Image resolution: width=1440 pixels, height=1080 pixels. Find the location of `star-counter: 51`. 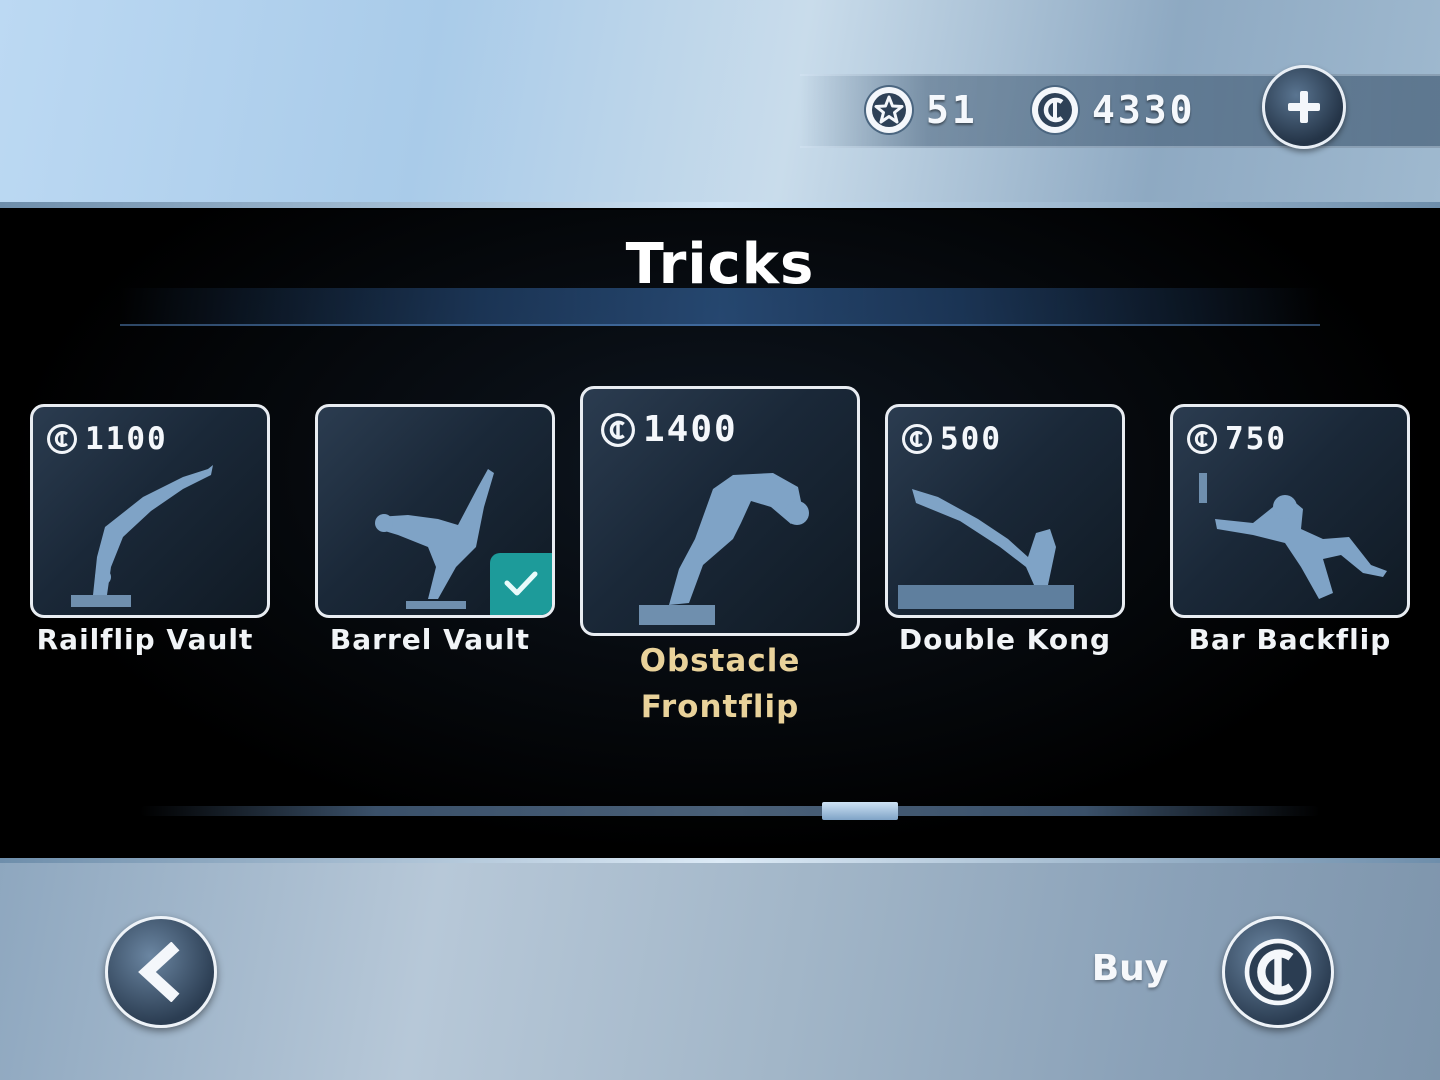

star-counter: 51 is located at coordinates (922, 110).